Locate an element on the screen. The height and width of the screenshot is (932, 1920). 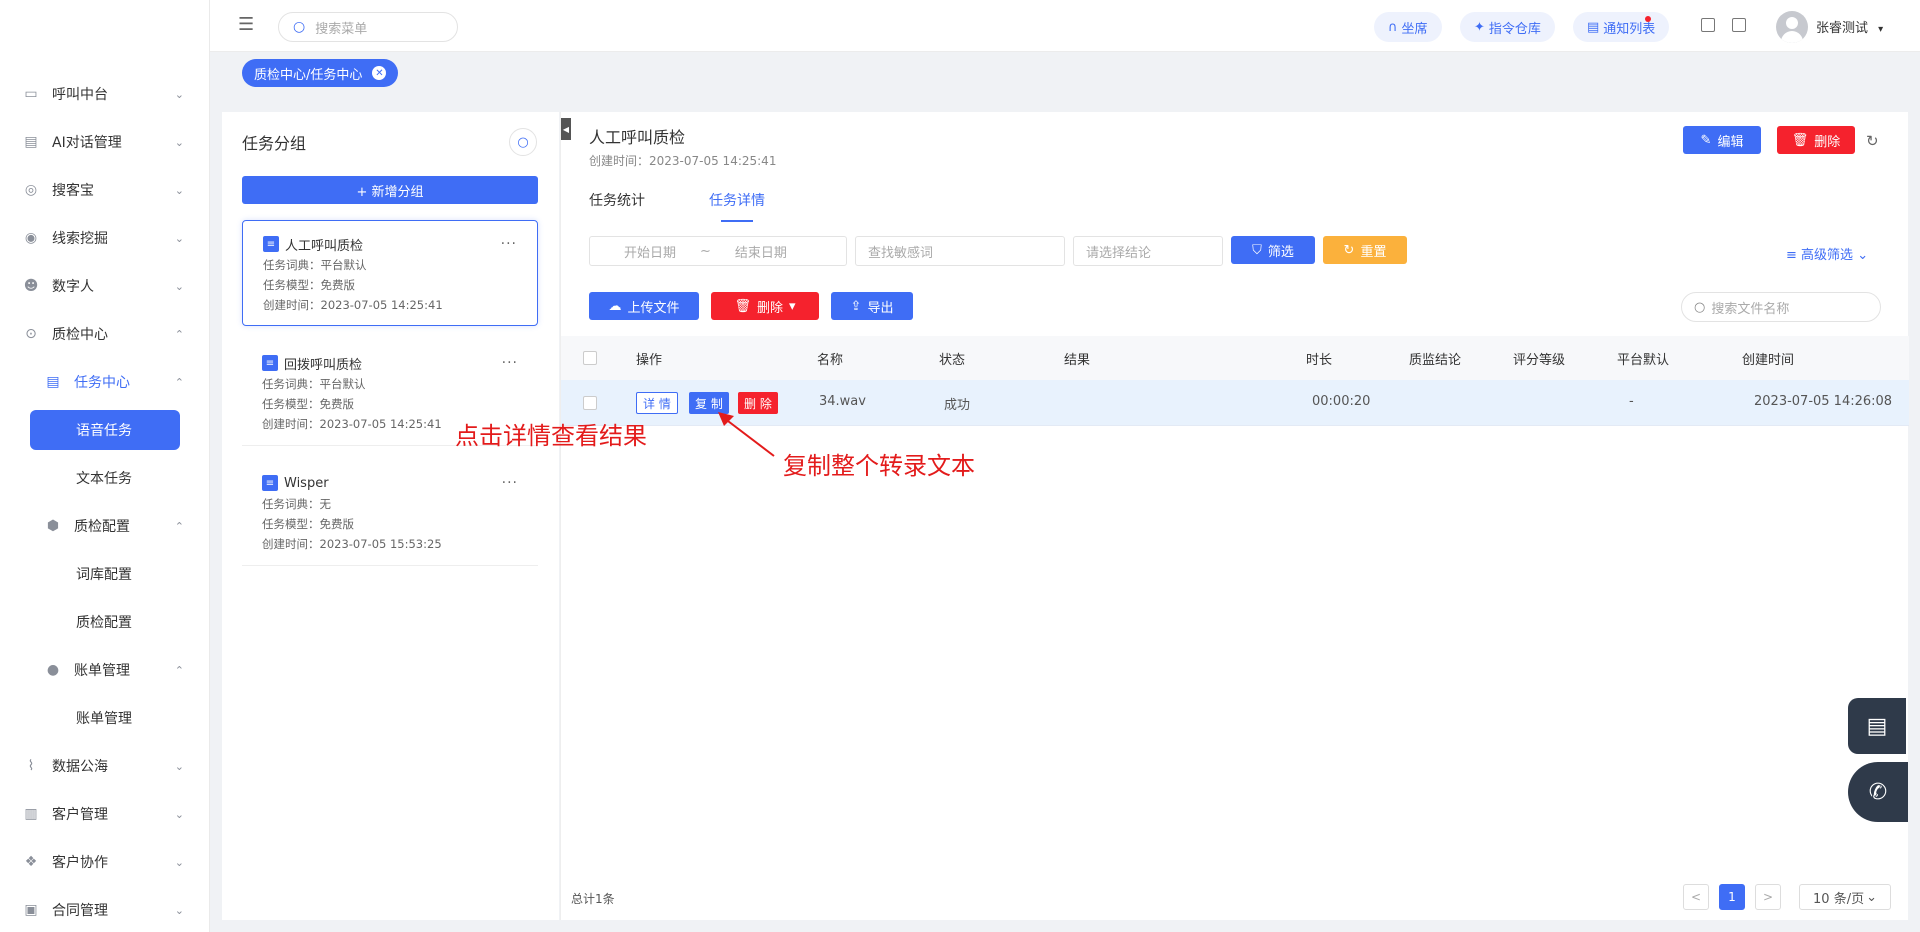
file-name: 34.wav is located at coordinates (842, 401).